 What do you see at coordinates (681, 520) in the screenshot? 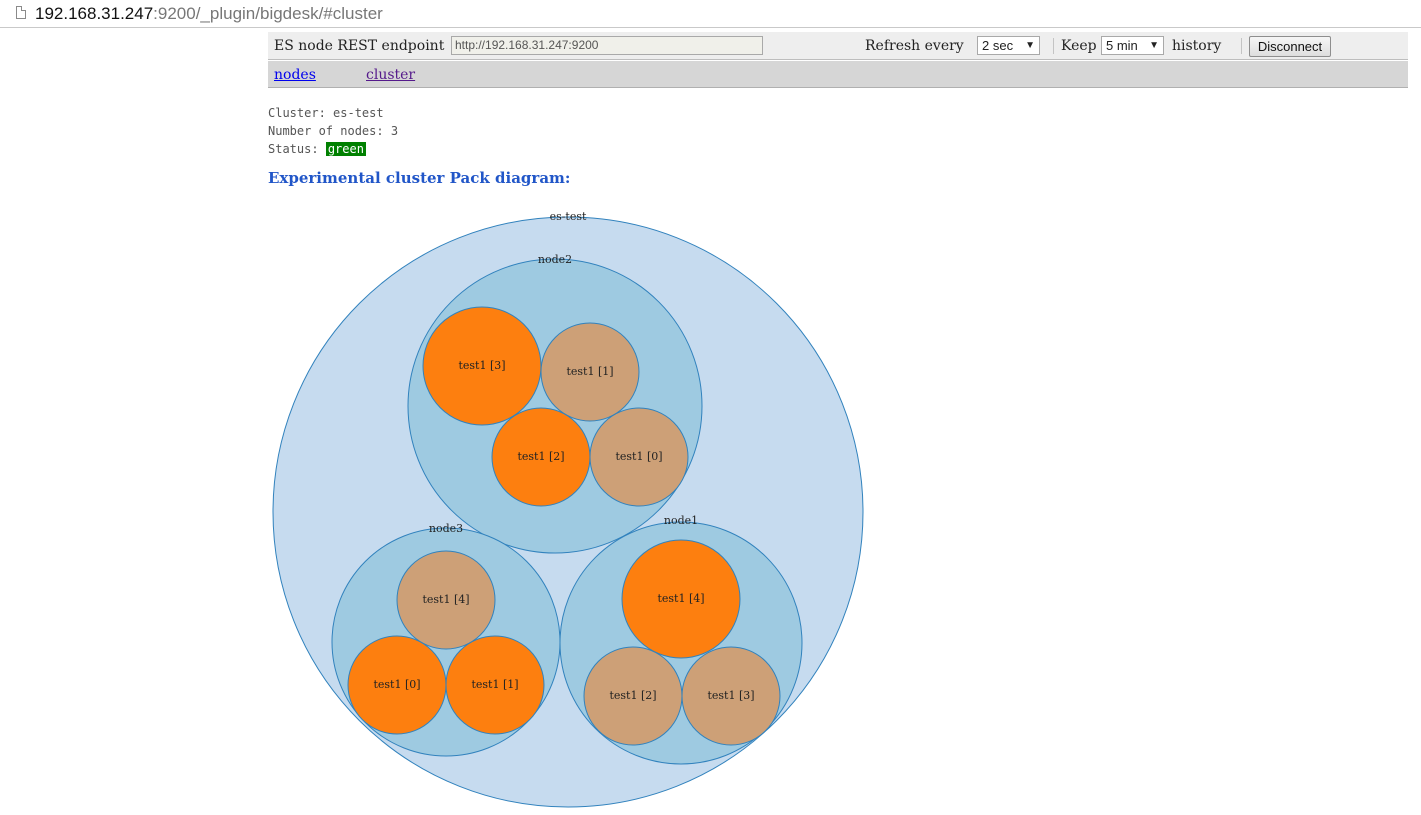
I see `node-label: node1` at bounding box center [681, 520].